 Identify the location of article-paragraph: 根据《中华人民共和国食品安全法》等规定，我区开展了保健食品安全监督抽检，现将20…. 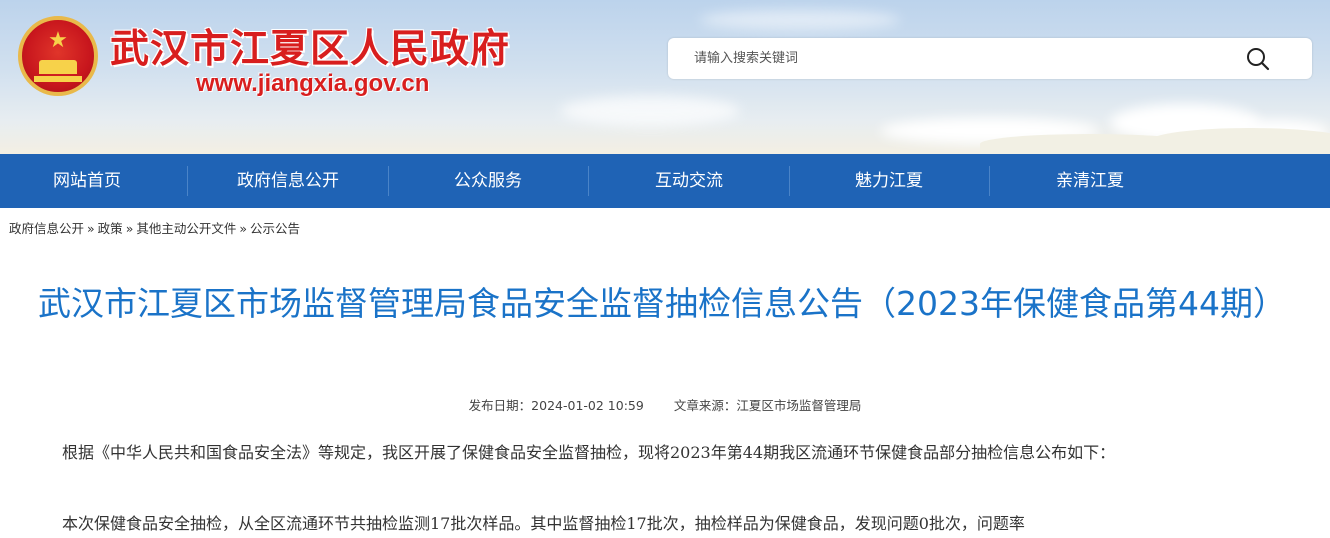
(589, 452).